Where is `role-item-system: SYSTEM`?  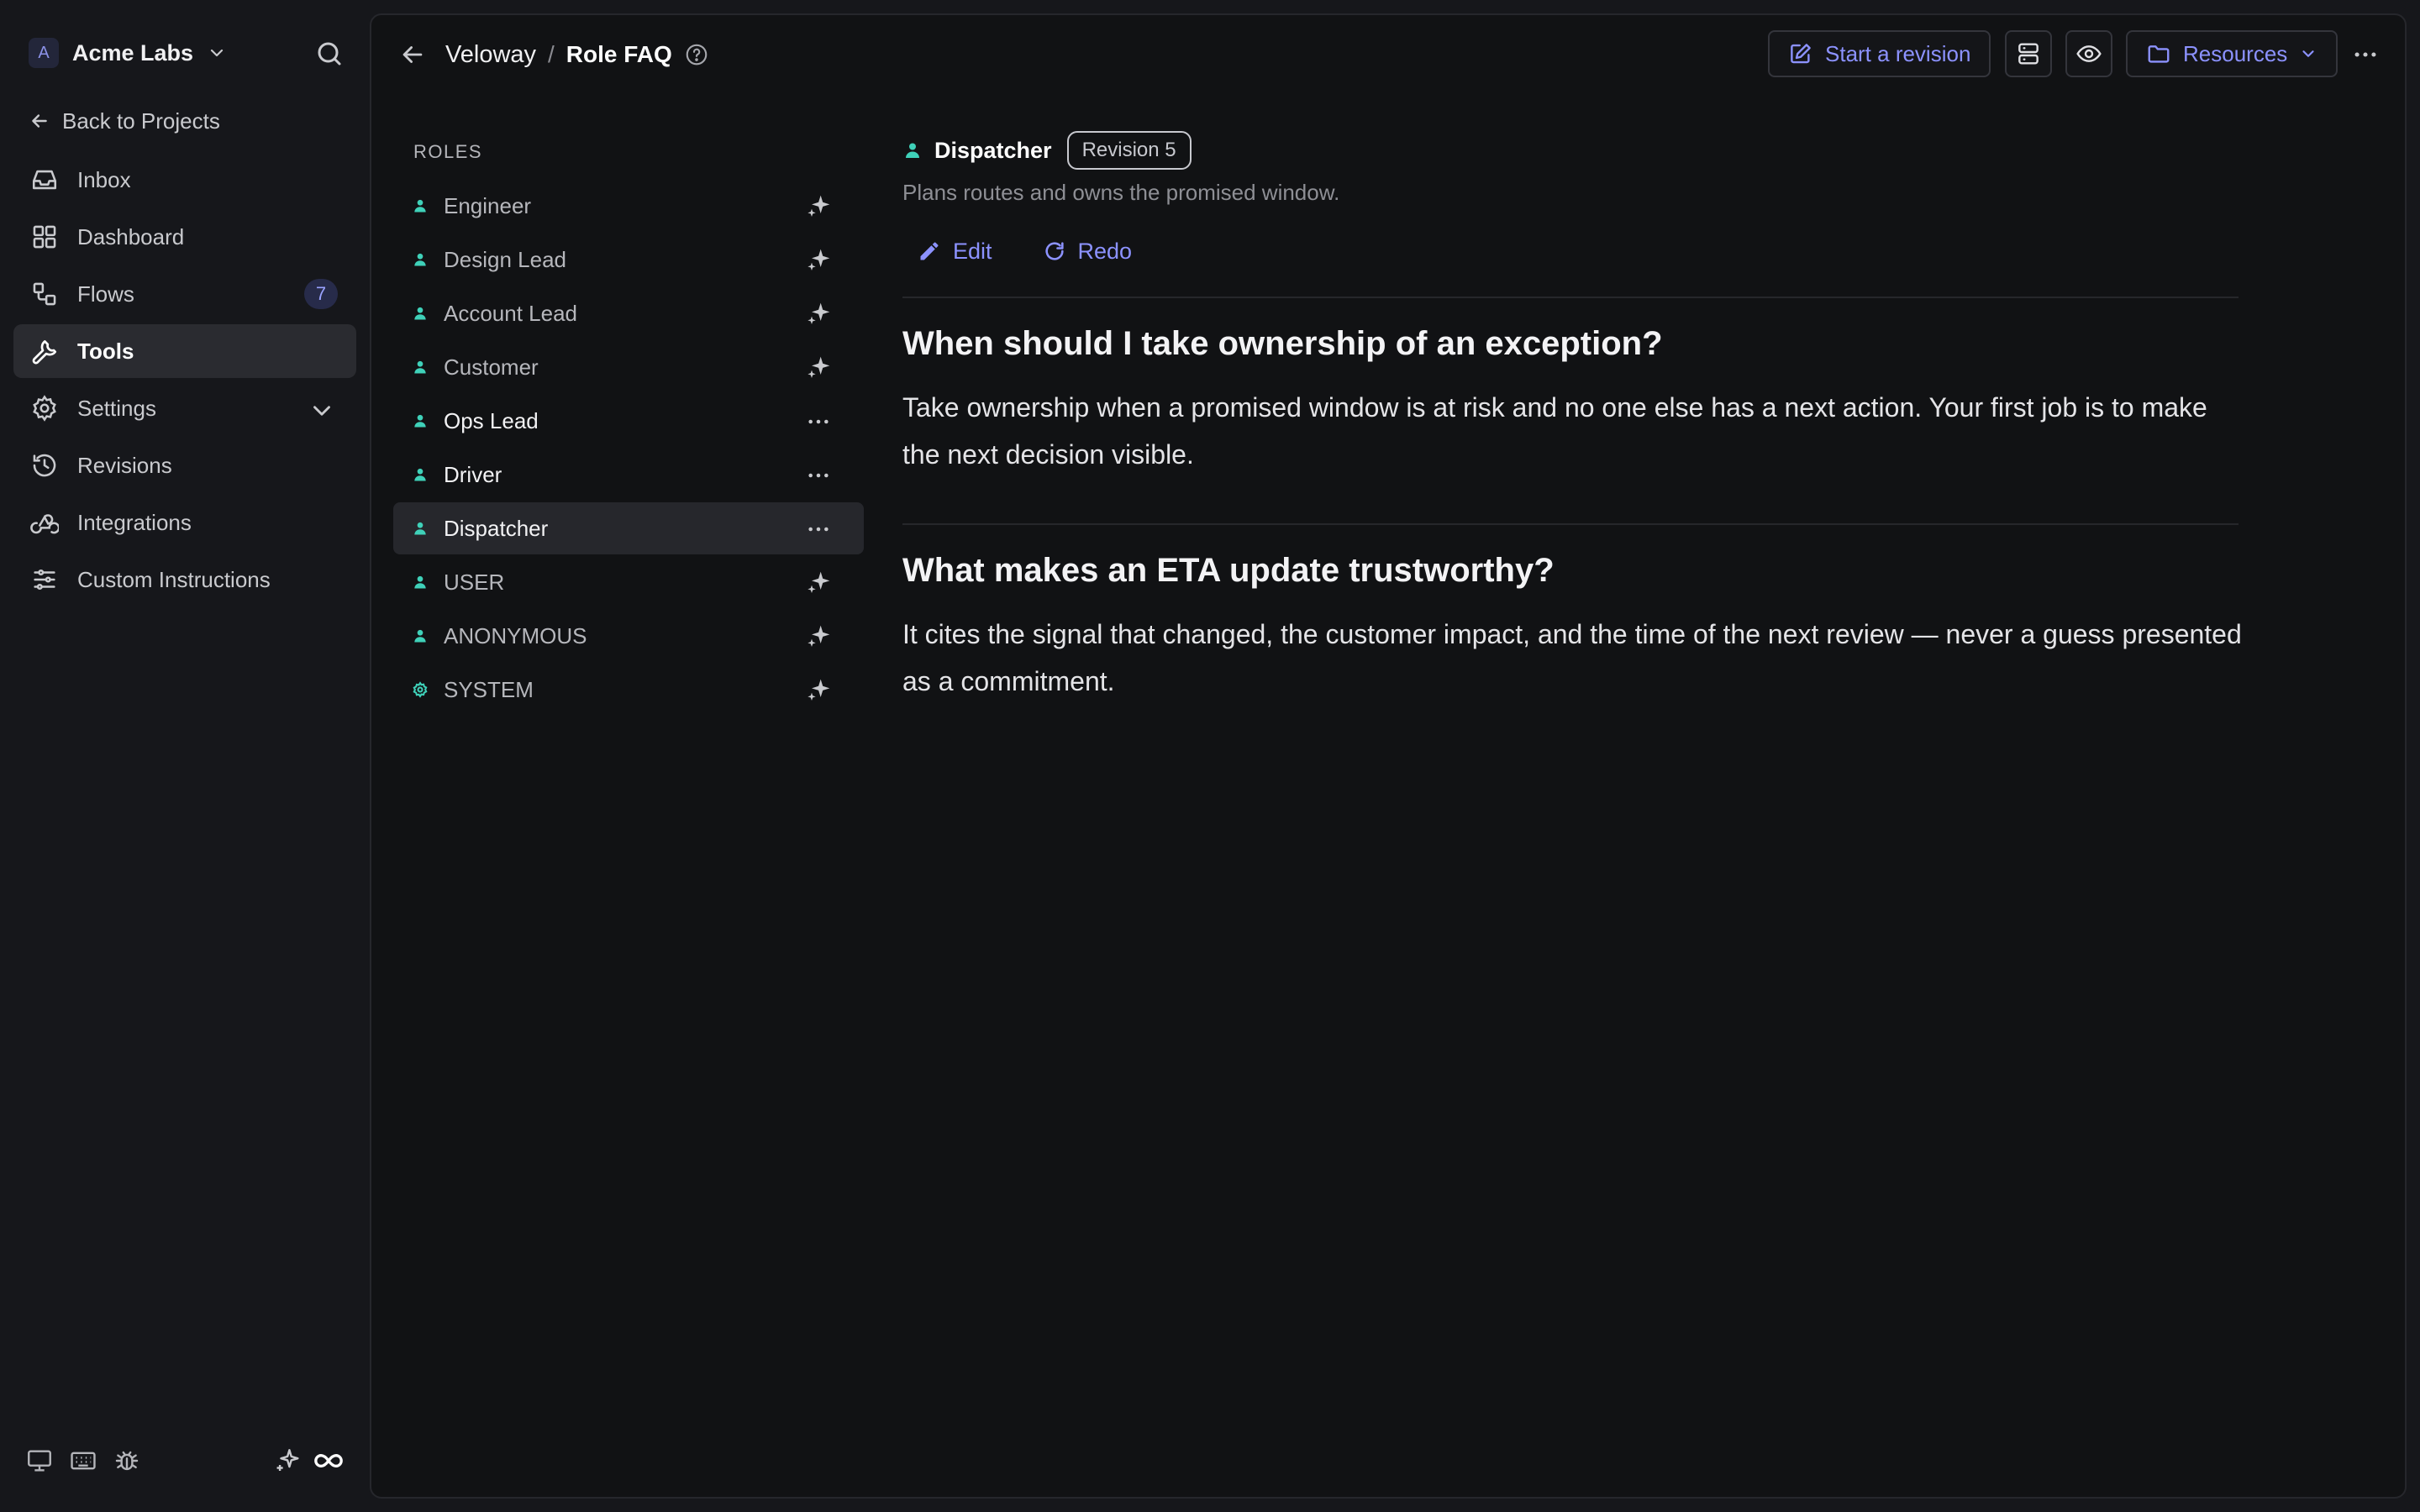
role-item-system: SYSTEM is located at coordinates (628, 690).